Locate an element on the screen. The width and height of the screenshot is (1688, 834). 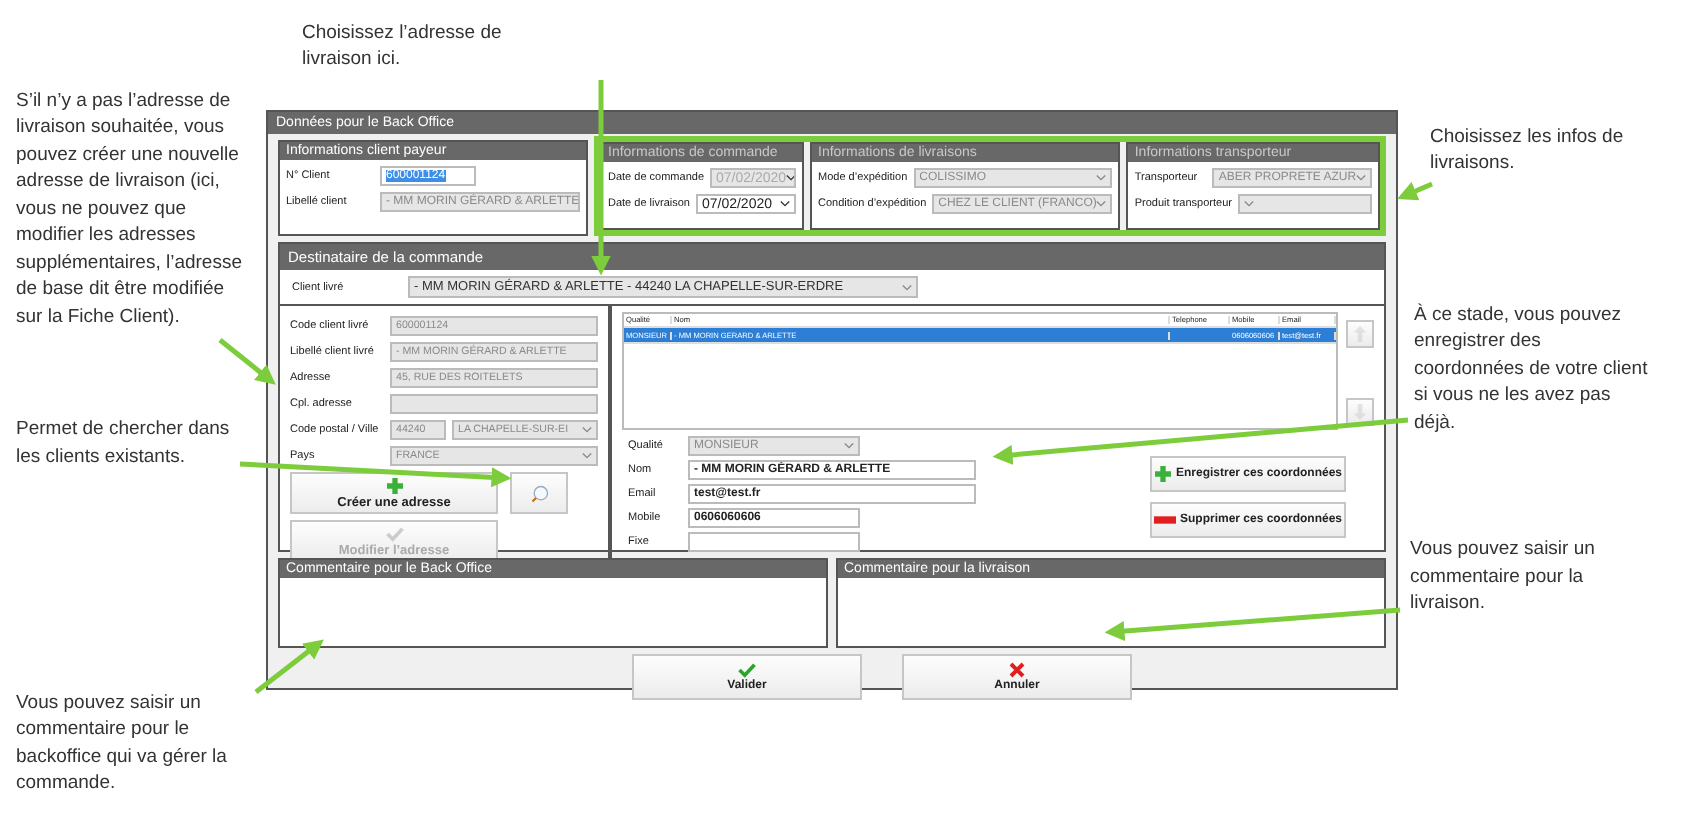
annotation-text: Vous pouvez saisir un commentaire pour le backoffice qui va gérer la commande. is located at coordinates (122, 744).